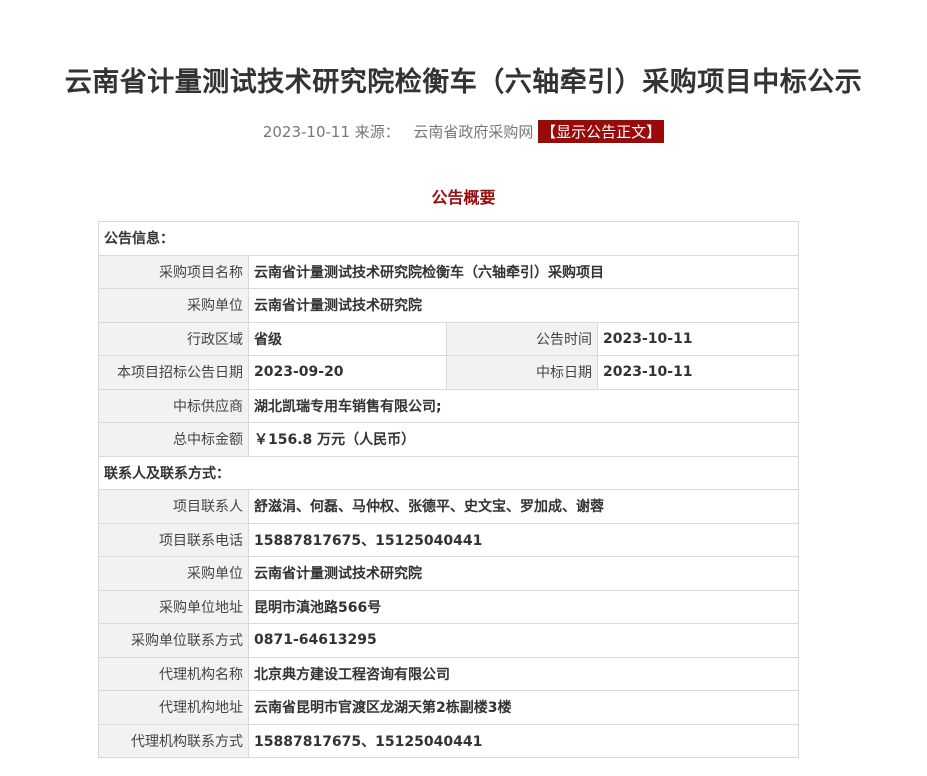 Image resolution: width=927 pixels, height=776 pixels. Describe the element at coordinates (698, 338) in the screenshot. I see `announce-date-value: 2023-10-11` at that location.